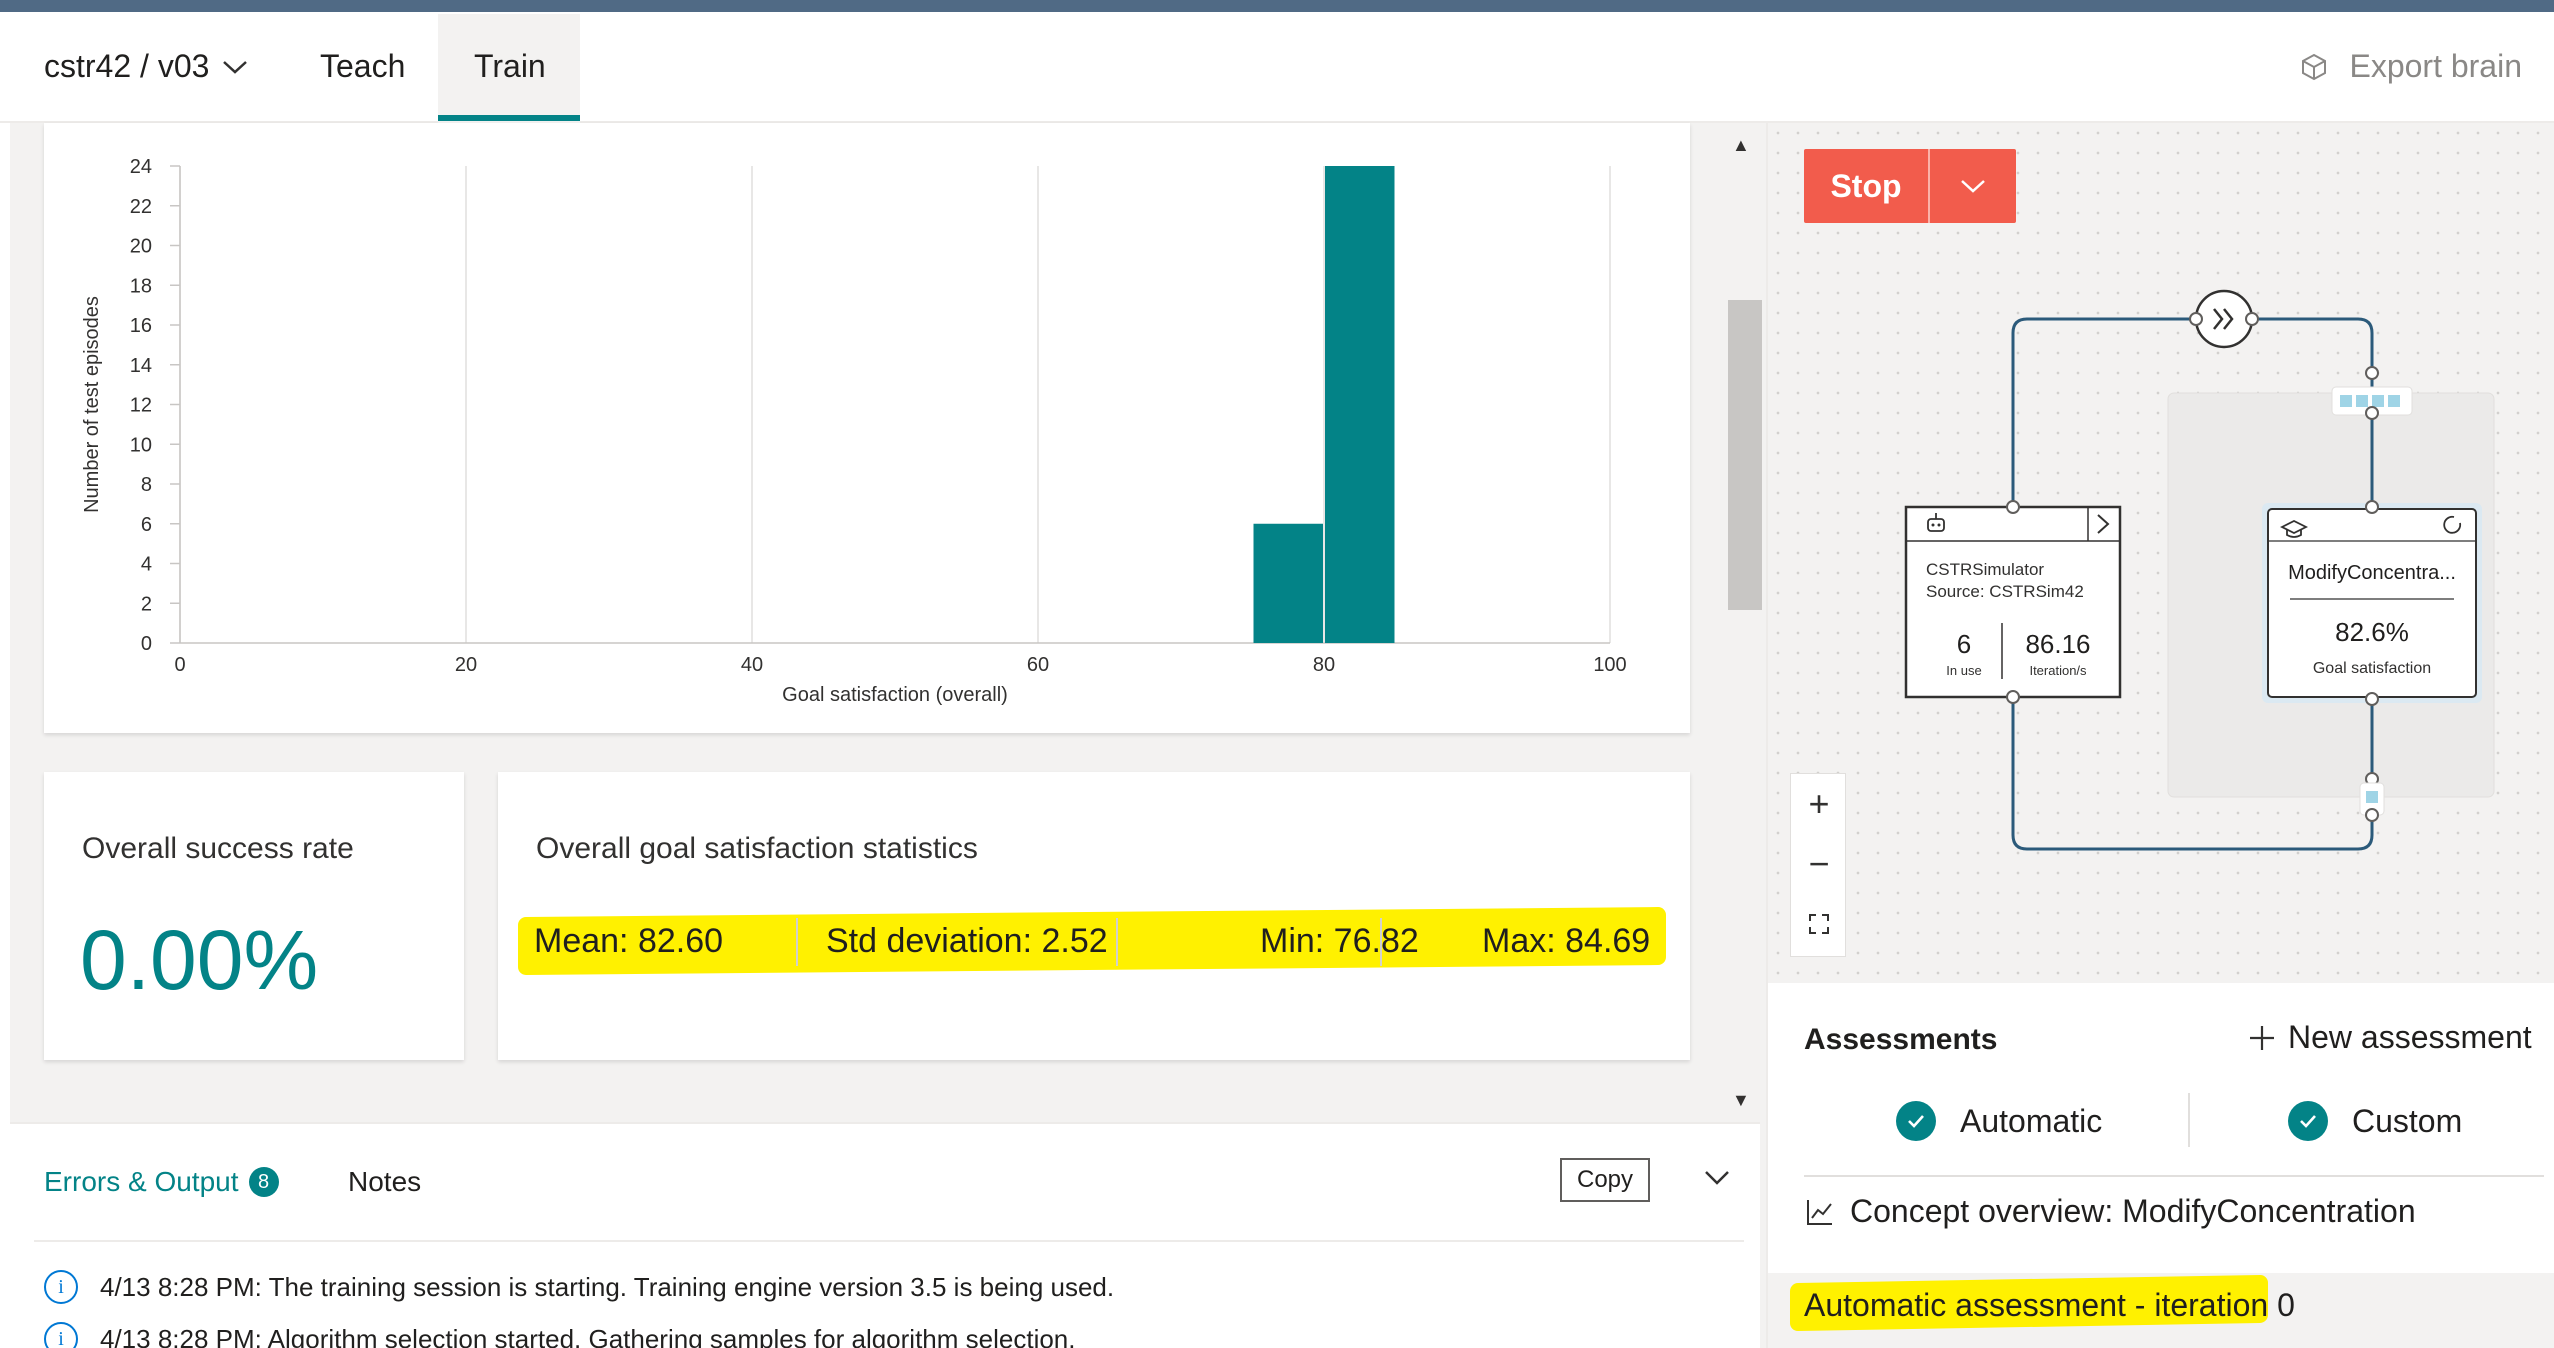 This screenshot has height=1348, width=2554. Describe the element at coordinates (510, 66) in the screenshot. I see `tab-train: Train` at that location.